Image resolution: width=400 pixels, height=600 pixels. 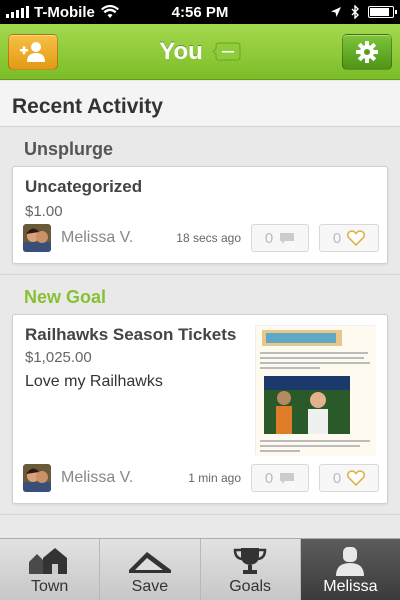 I want to click on add-friend-button, so click(x=33, y=52).